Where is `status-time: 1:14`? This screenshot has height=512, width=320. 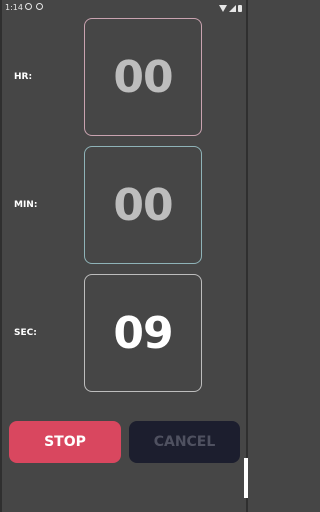
status-time: 1:14 is located at coordinates (14, 7).